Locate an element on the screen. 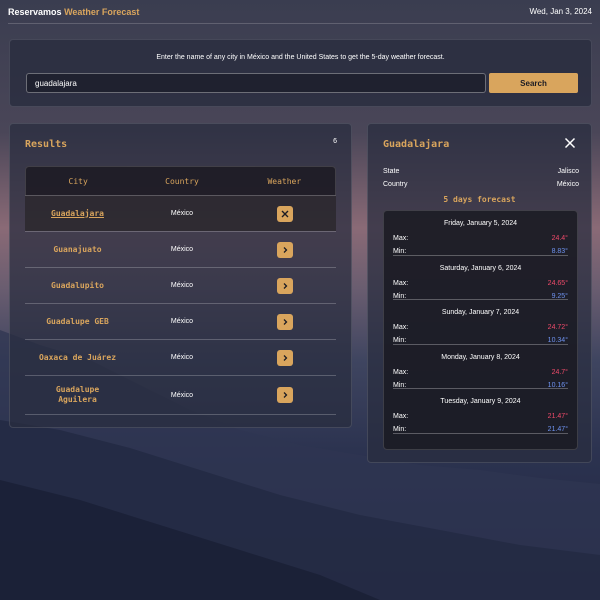 Image resolution: width=600 pixels, height=600 pixels. column-weather: Weather is located at coordinates (284, 181).